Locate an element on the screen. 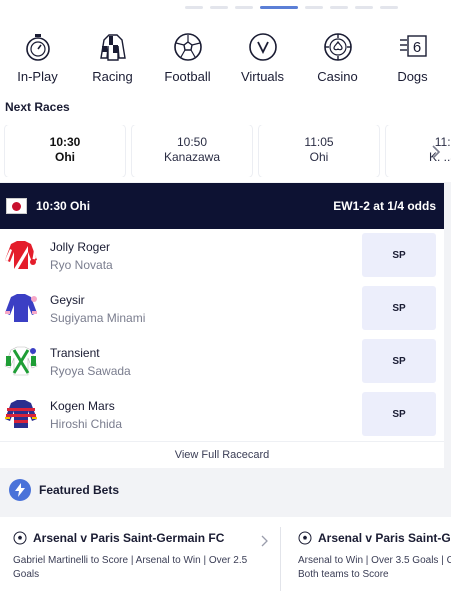 This screenshot has width=451, height=601. jockey-name: Hiroshi Chida is located at coordinates (86, 424).